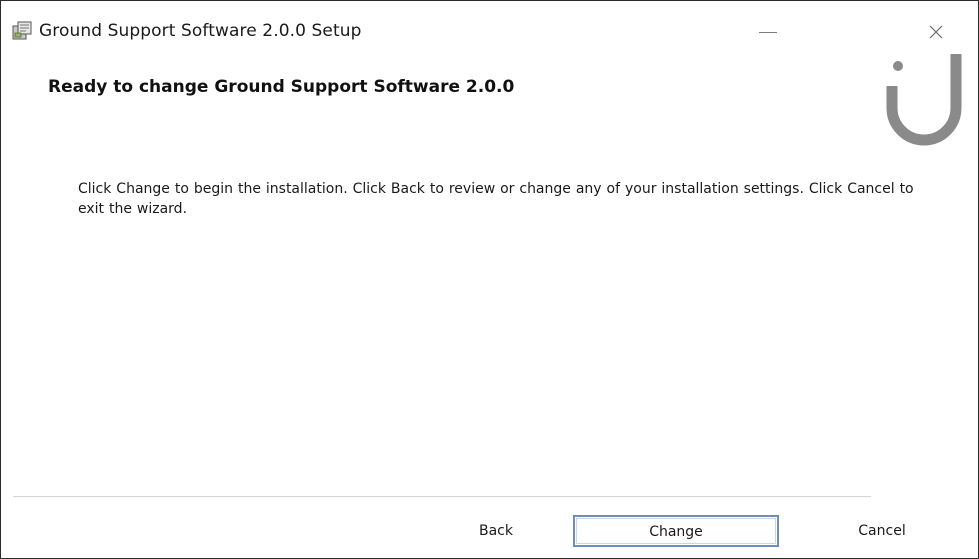 Image resolution: width=979 pixels, height=559 pixels. I want to click on title-bar: Ground Support Software 2.0.0 Setup, so click(489, 33).